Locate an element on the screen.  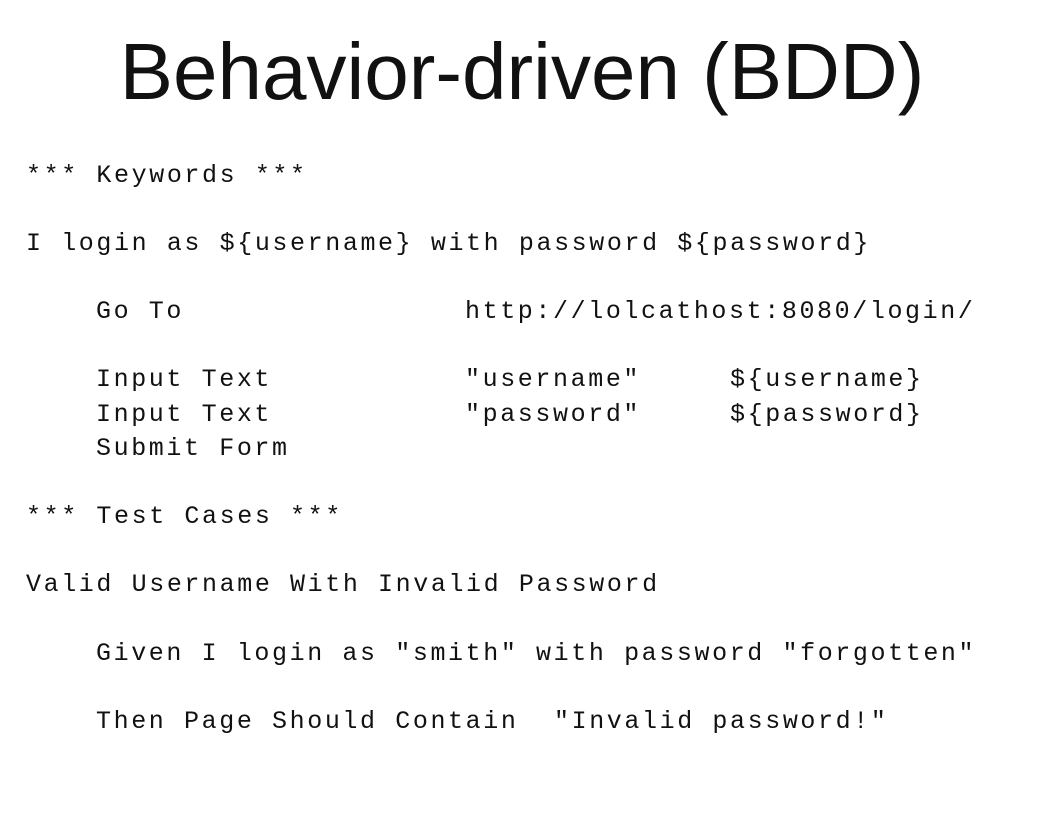
step-locator: "password" is located at coordinates (553, 414).